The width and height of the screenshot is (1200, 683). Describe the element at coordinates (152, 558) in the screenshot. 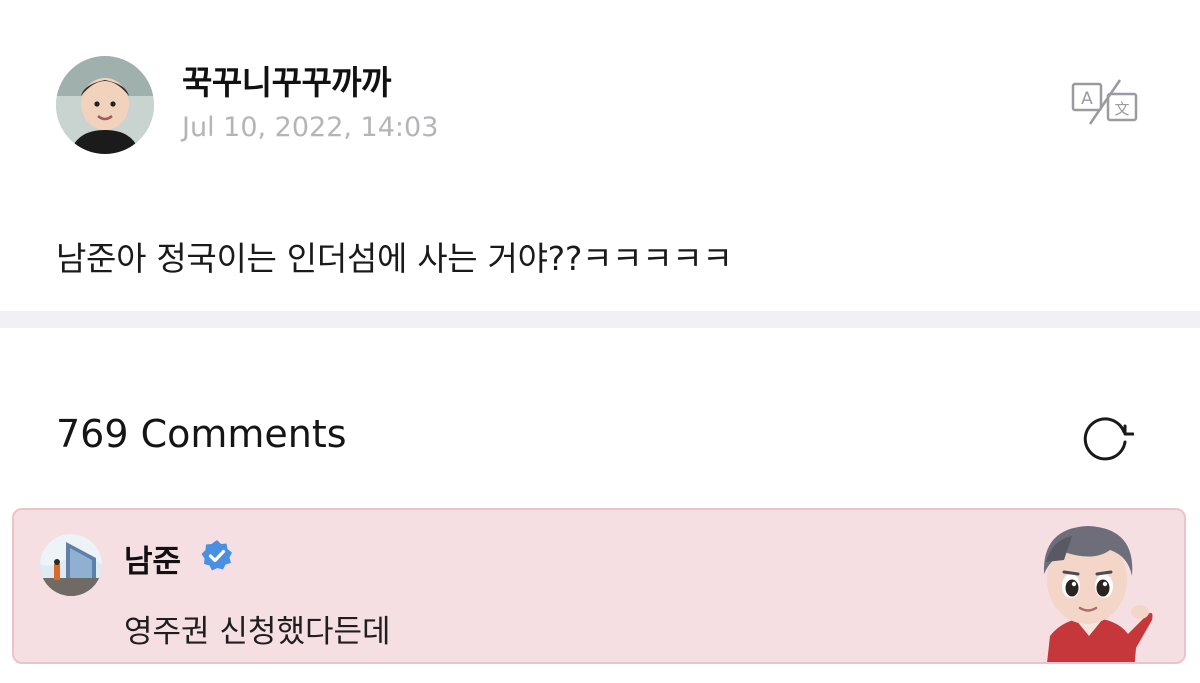

I see `comment-author-name: 남준` at that location.